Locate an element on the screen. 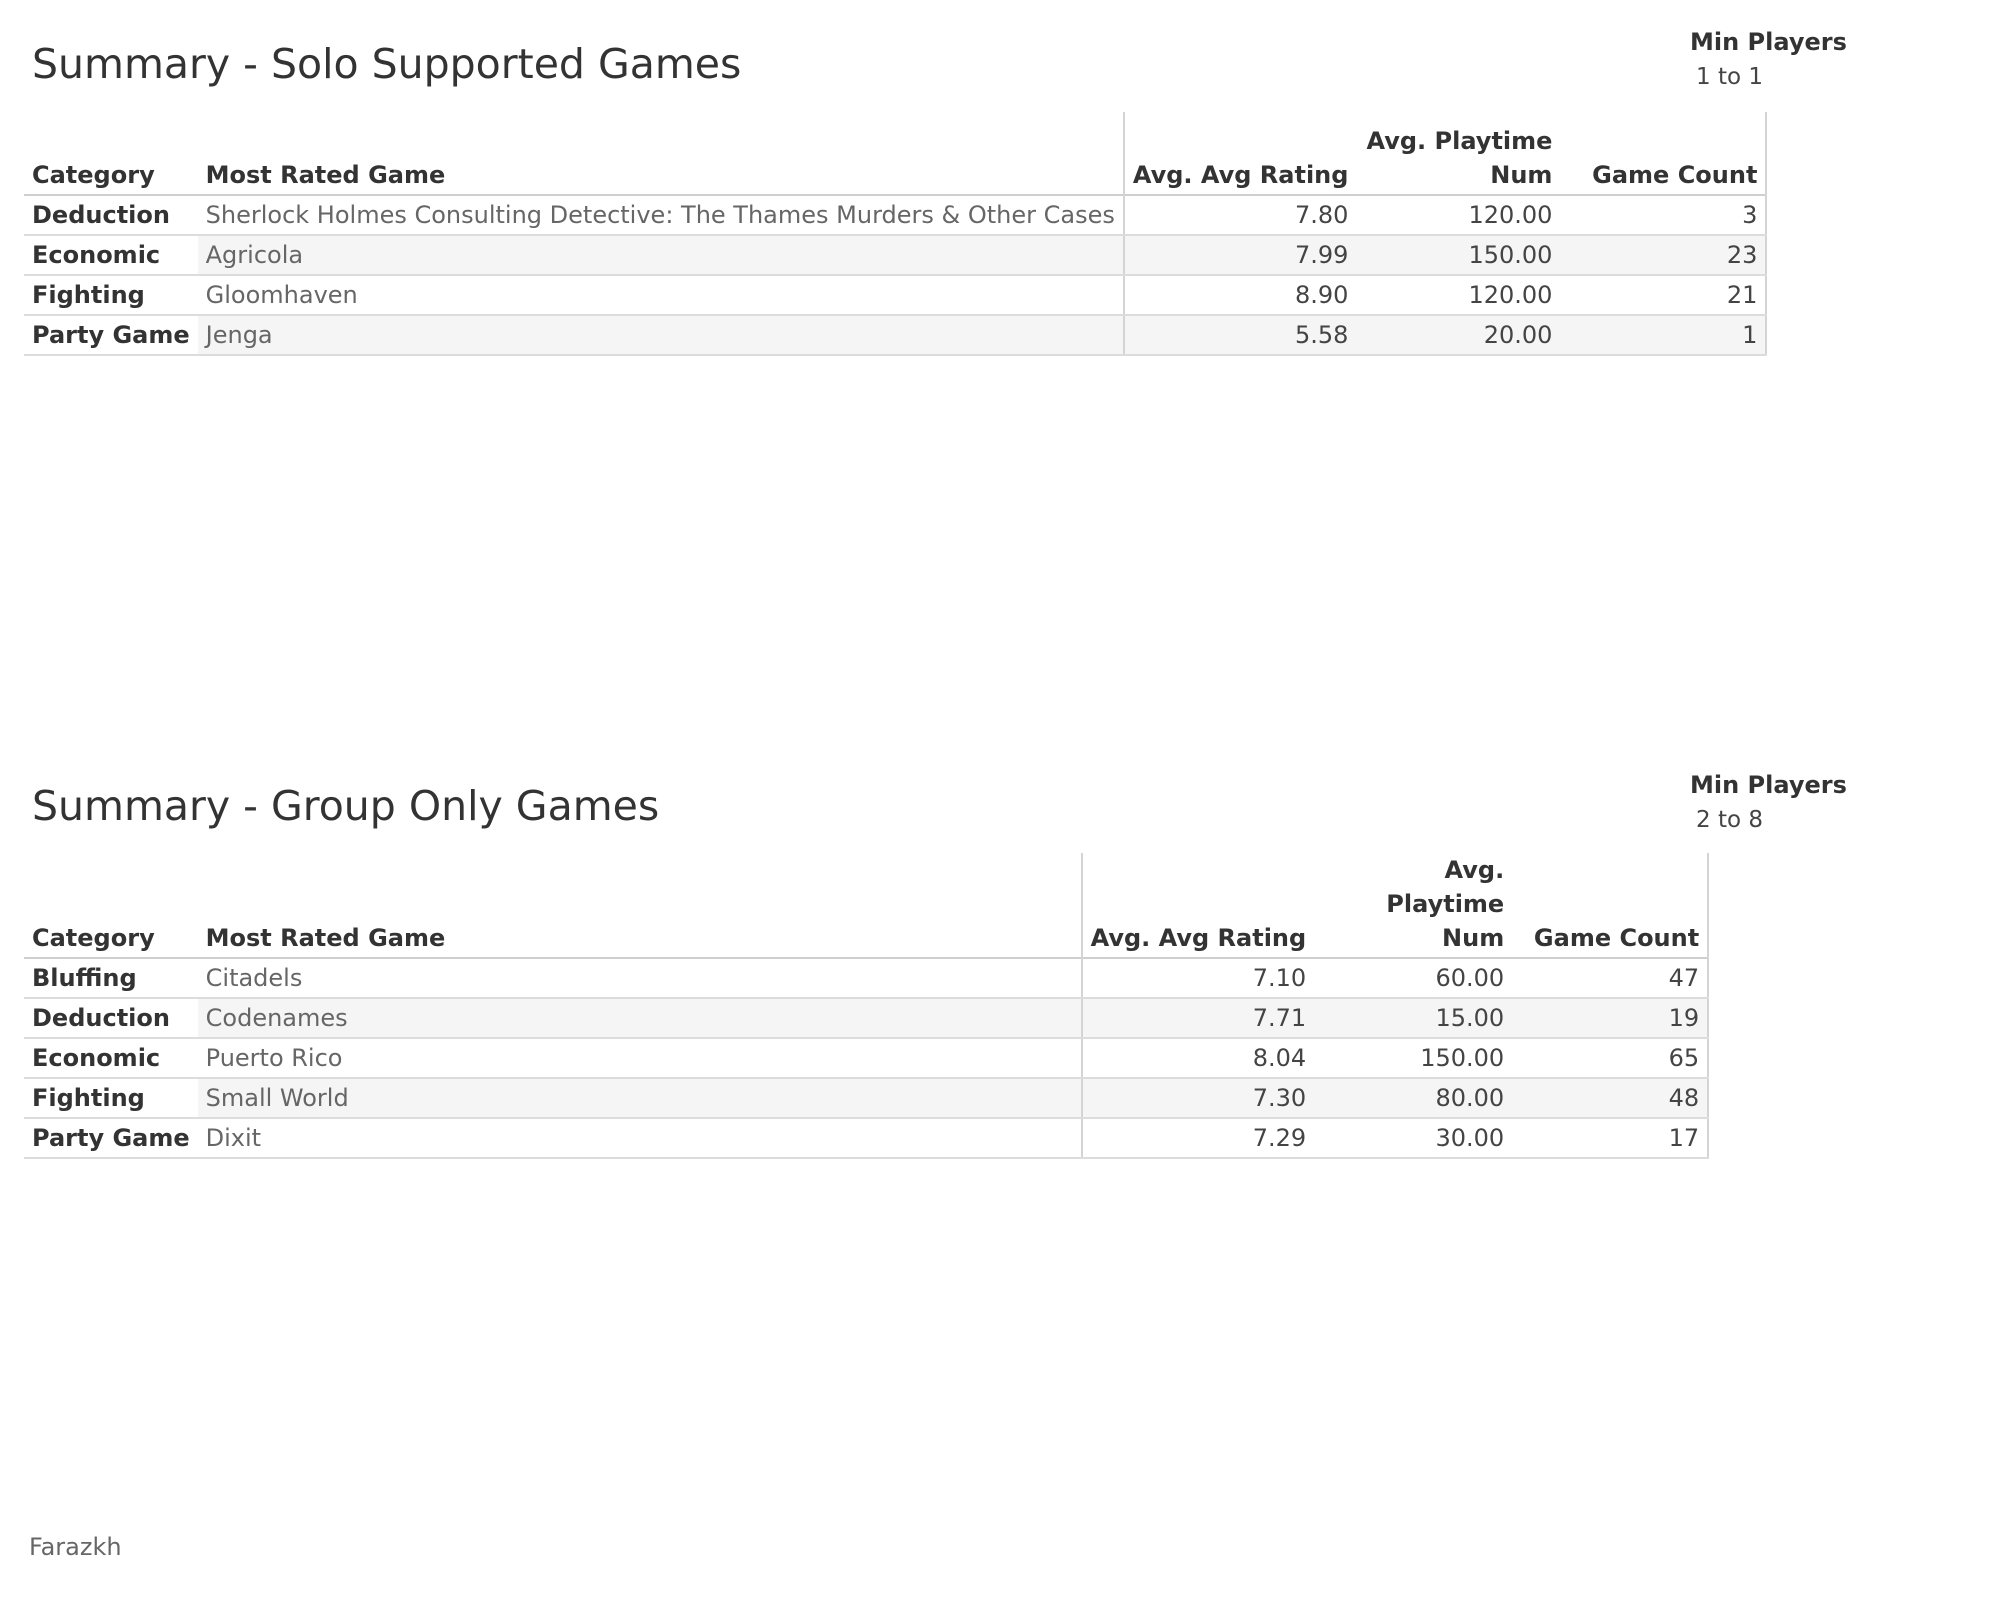 The height and width of the screenshot is (1600, 2000). table-row: Economic Agricola 7.99 150.00 23 is located at coordinates (896, 255).